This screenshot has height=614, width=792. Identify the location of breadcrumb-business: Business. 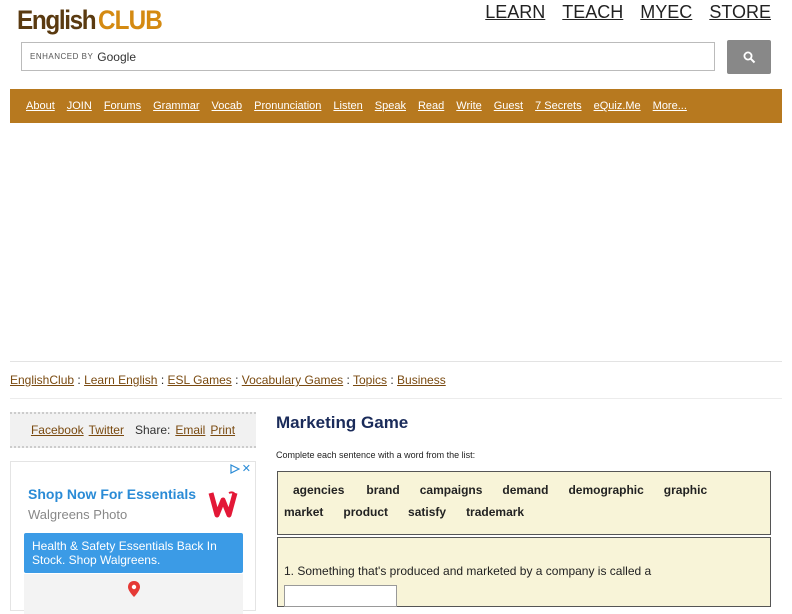
(421, 380).